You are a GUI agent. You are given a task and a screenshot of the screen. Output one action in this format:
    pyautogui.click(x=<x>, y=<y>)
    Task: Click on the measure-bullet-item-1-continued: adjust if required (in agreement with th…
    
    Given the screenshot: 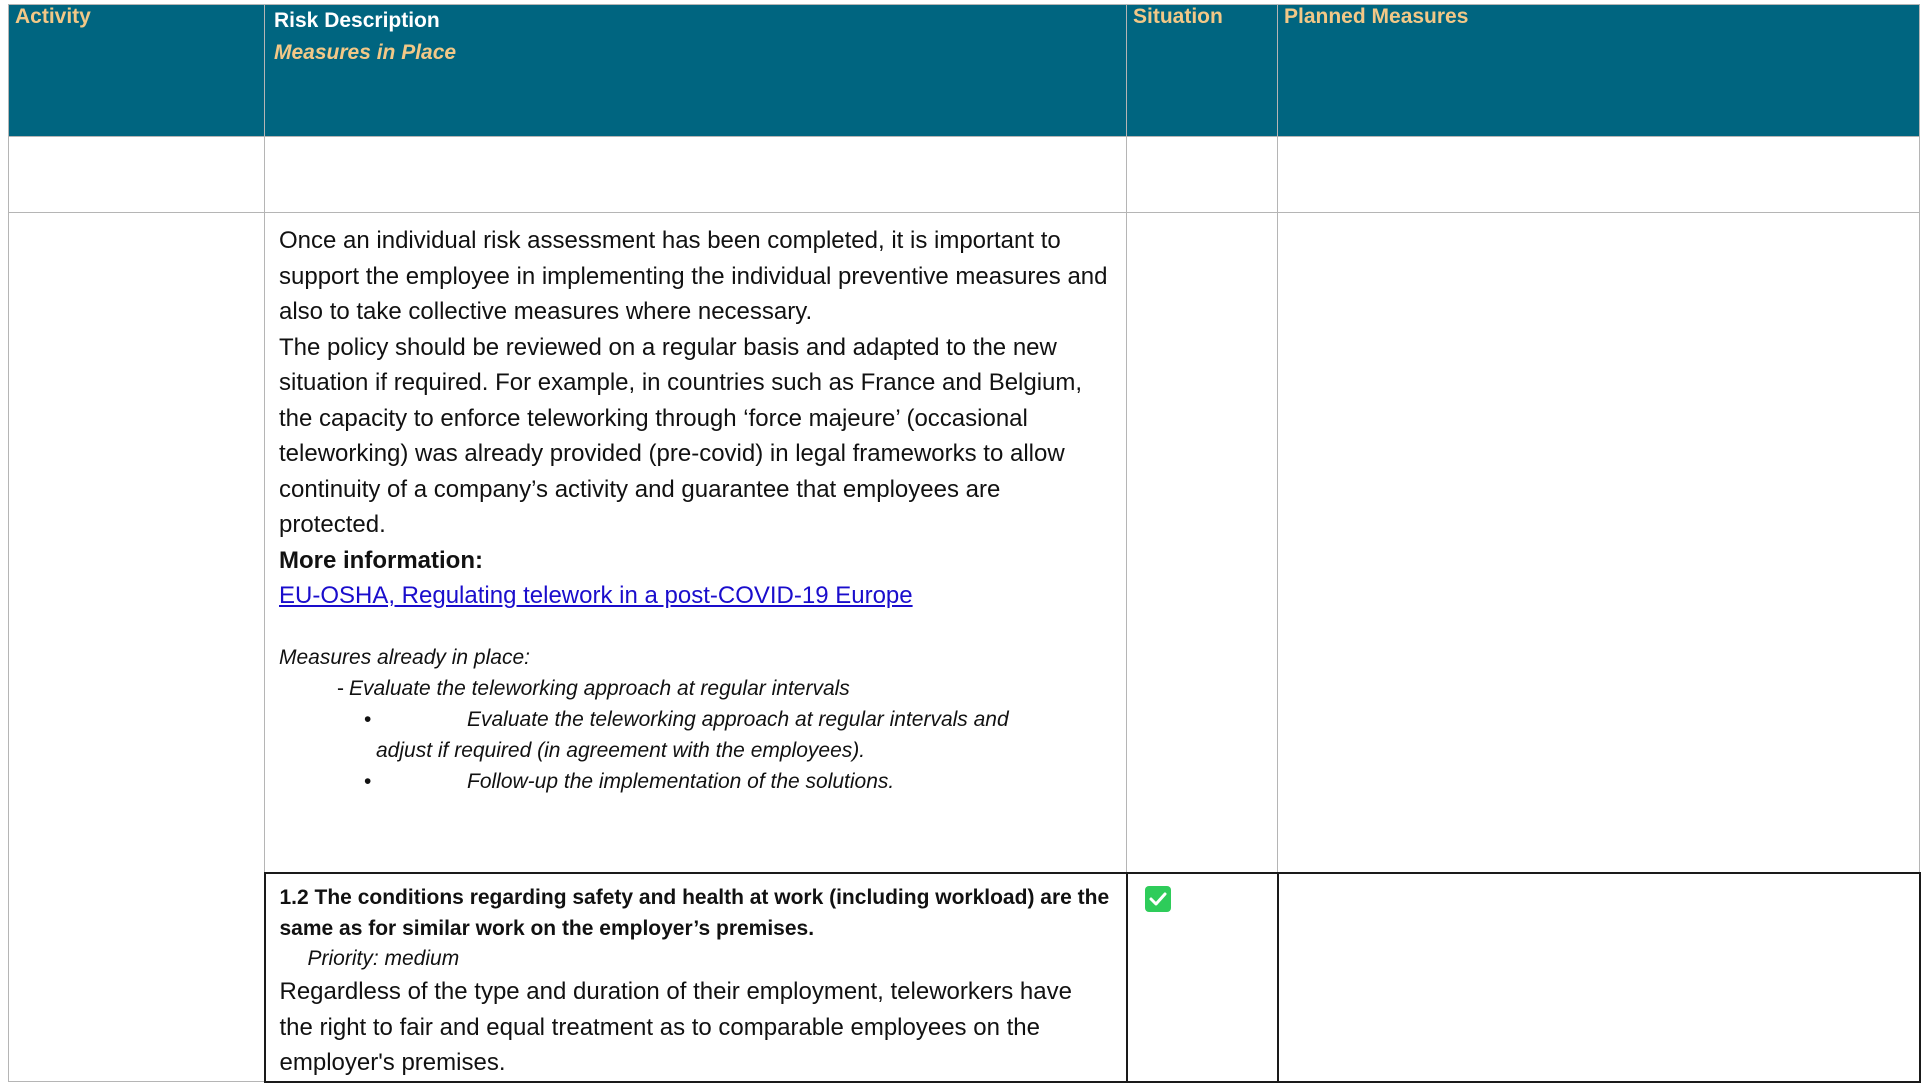 What is the action you would take?
    pyautogui.click(x=621, y=750)
    